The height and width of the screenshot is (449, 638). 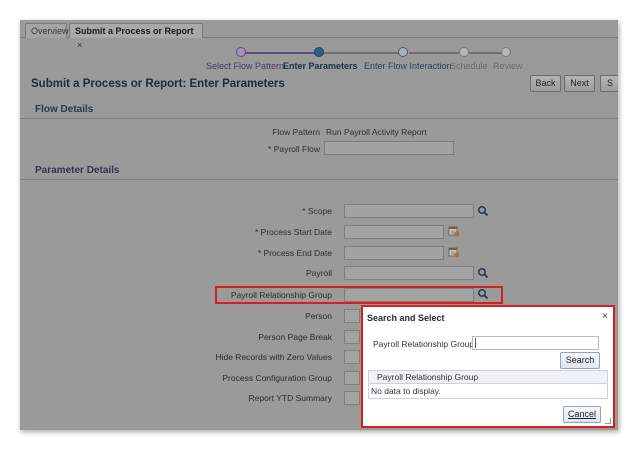 I want to click on search-button-label: Search, so click(x=580, y=360).